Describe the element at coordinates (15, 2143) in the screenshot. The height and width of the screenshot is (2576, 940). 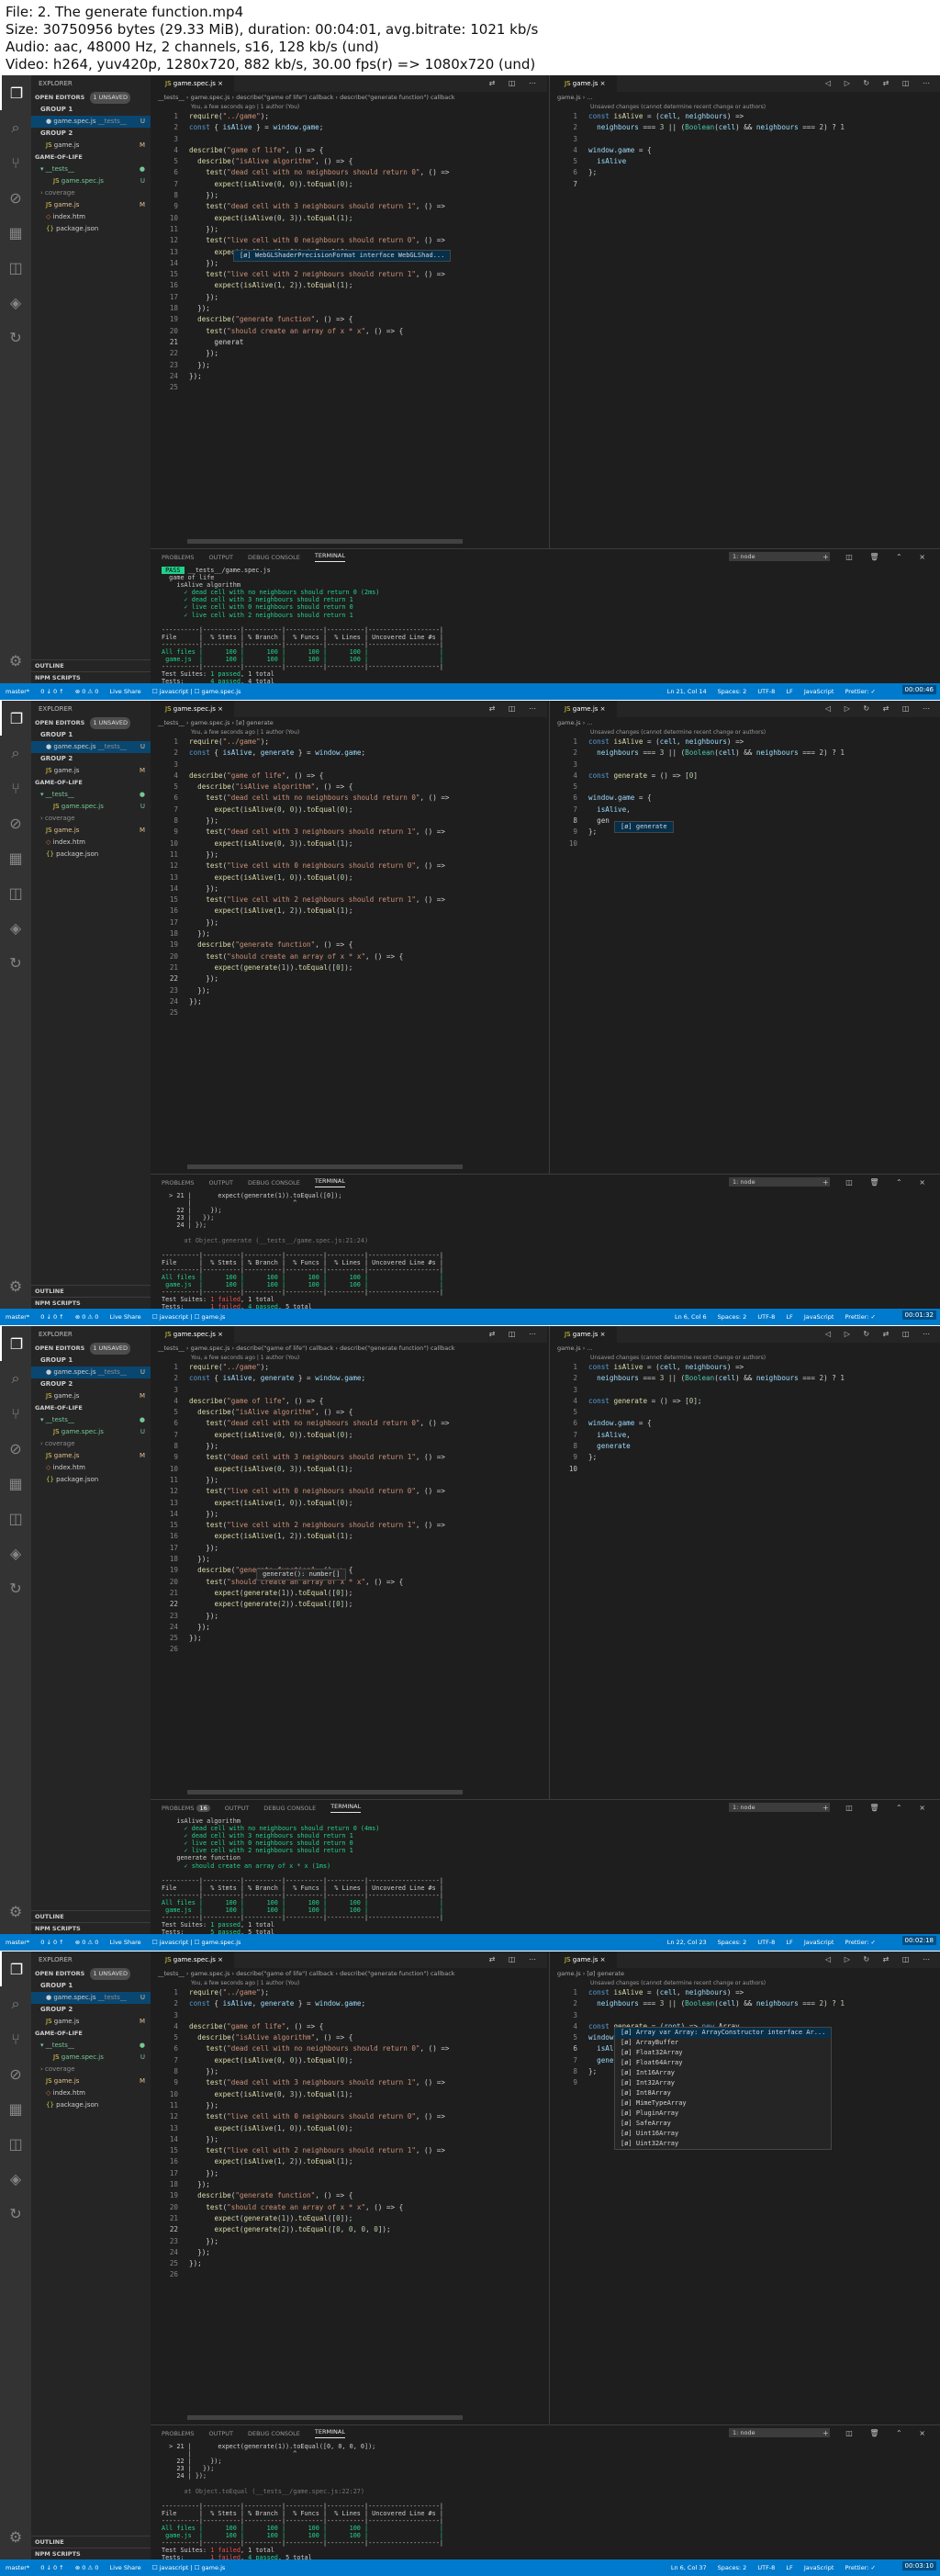
I see `remote-icon: ◫` at that location.